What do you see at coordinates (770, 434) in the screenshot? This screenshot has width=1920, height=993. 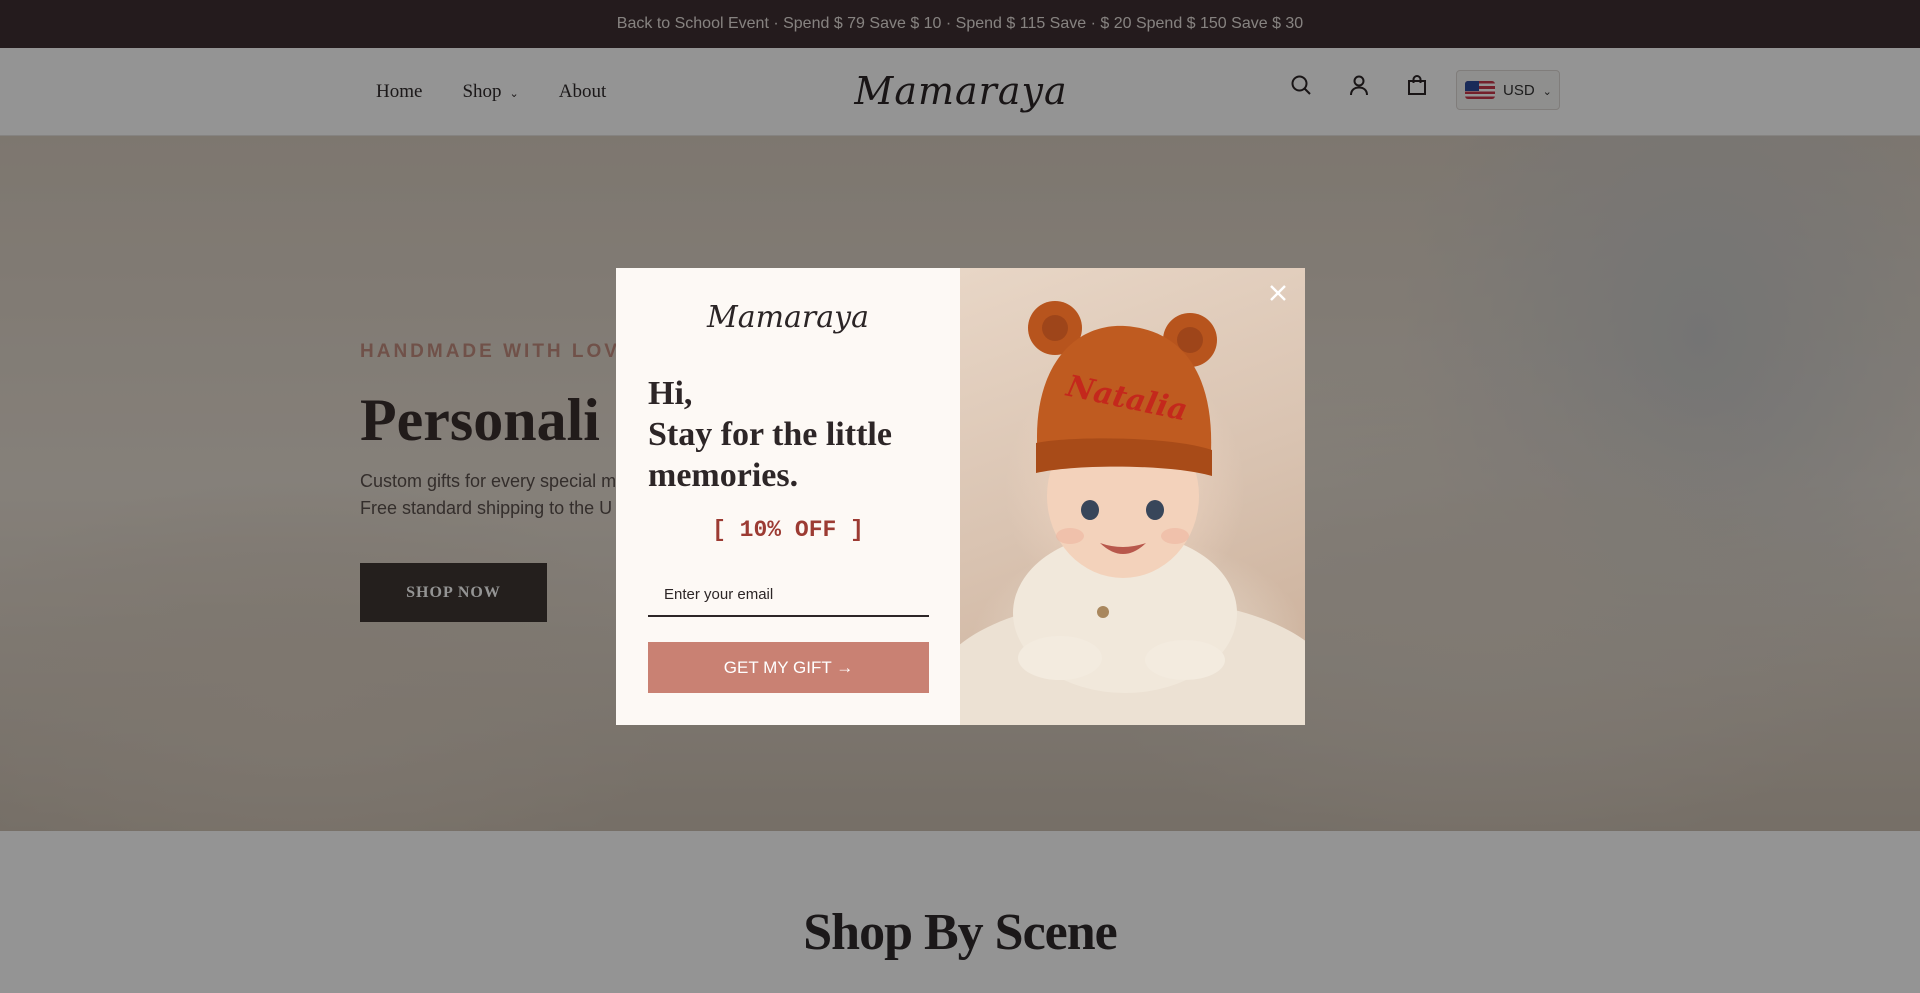 I see `popup-heading-line: Stay for the little` at bounding box center [770, 434].